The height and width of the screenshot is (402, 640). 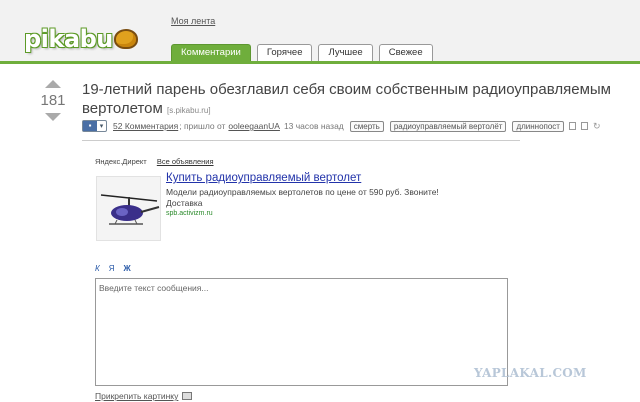 What do you see at coordinates (345, 52) in the screenshot?
I see `tab-best: Лучшее` at bounding box center [345, 52].